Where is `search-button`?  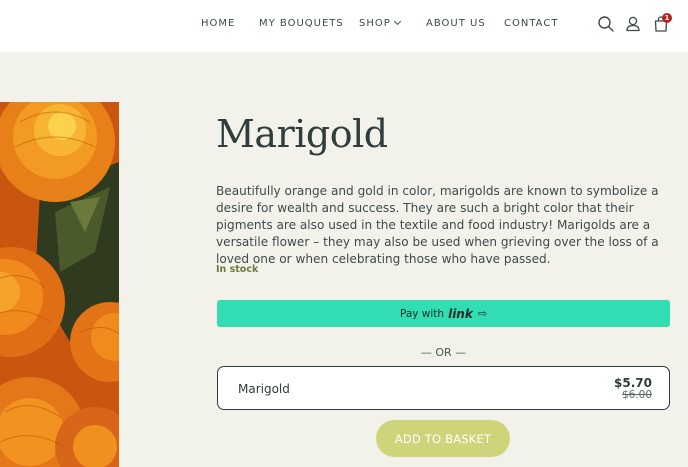 search-button is located at coordinates (606, 24).